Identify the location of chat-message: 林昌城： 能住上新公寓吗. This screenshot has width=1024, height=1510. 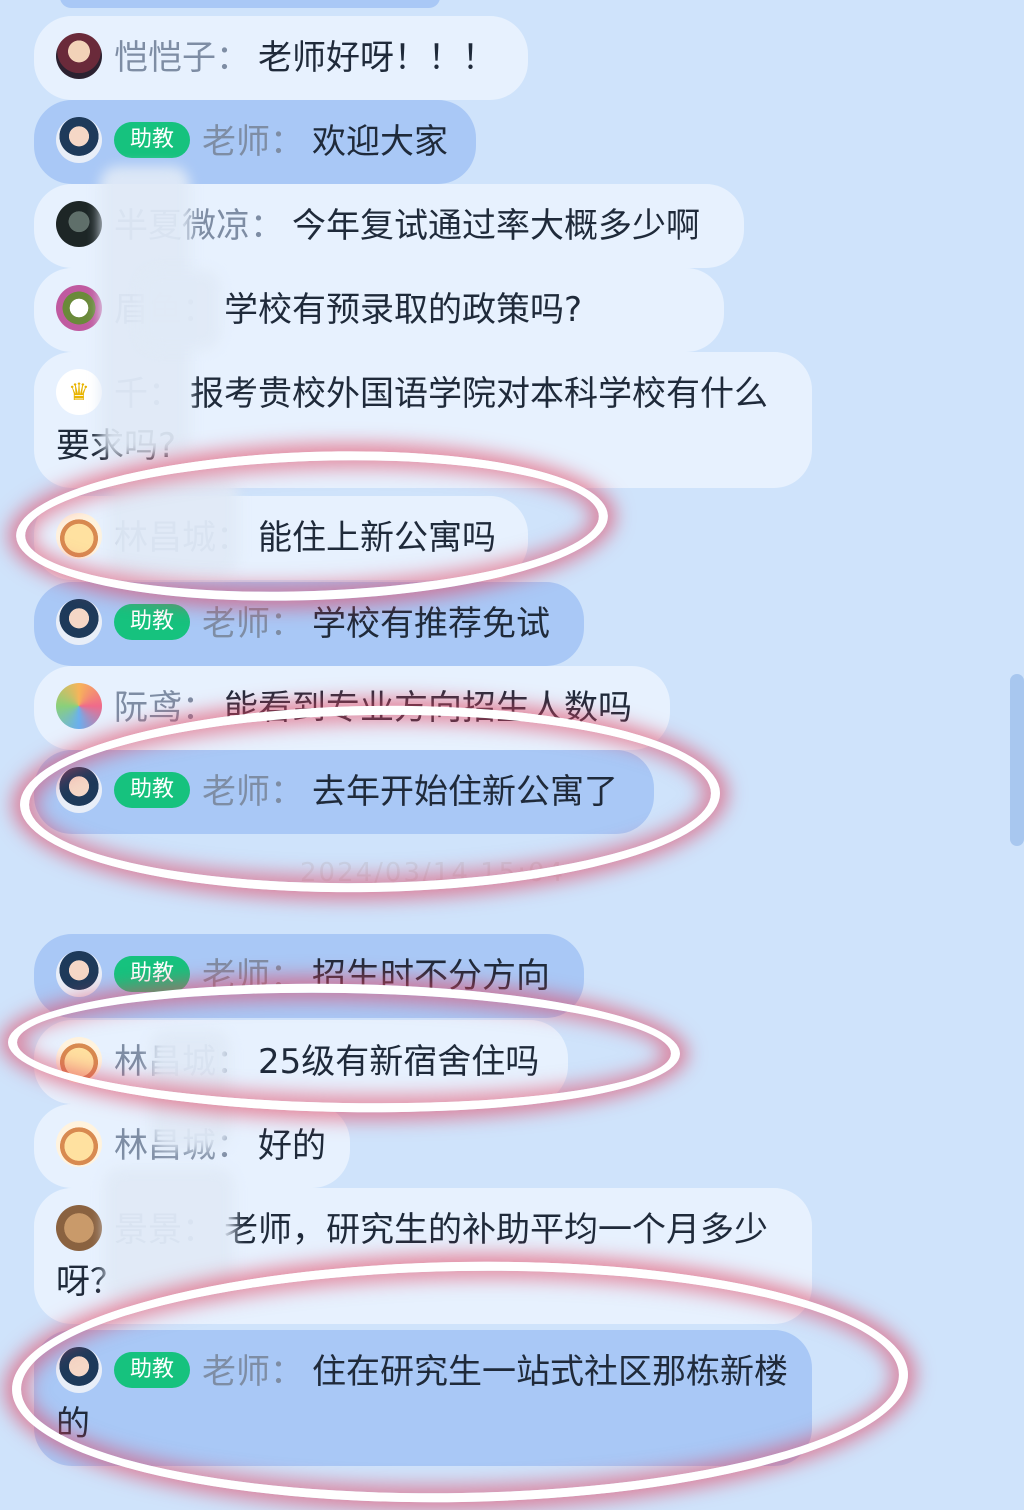
(281, 538).